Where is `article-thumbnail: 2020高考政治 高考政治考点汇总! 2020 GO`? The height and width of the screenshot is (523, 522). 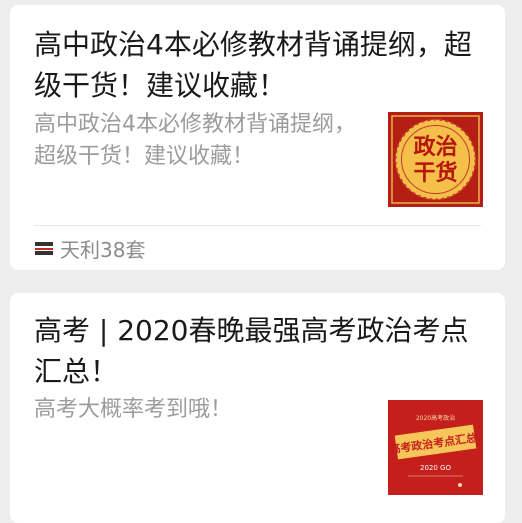
article-thumbnail: 2020高考政治 高考政治考点汇总! 2020 GO is located at coordinates (435, 447).